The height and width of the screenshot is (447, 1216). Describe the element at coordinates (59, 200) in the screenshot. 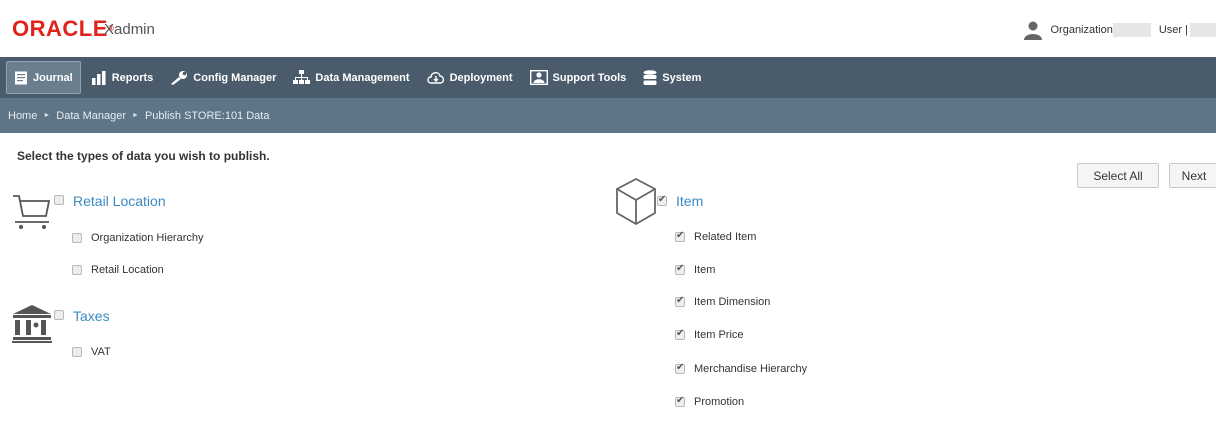

I see `retail-location-group-checkbox` at that location.